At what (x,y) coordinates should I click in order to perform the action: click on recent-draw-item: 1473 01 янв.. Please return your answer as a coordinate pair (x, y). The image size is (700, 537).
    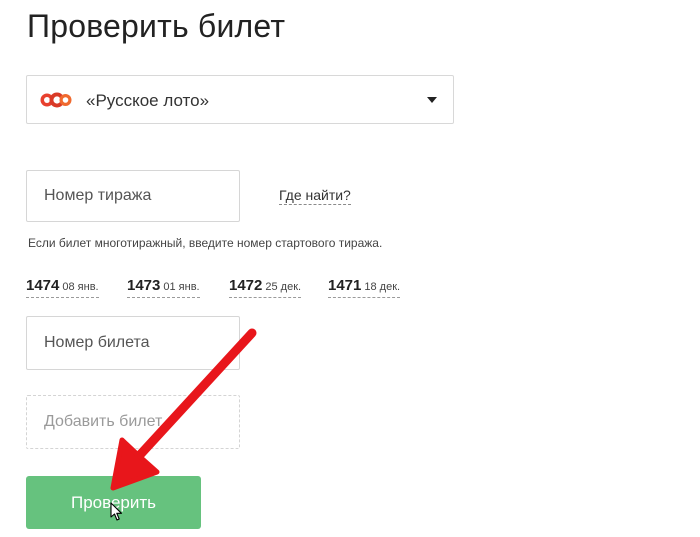
    Looking at the image, I should click on (163, 287).